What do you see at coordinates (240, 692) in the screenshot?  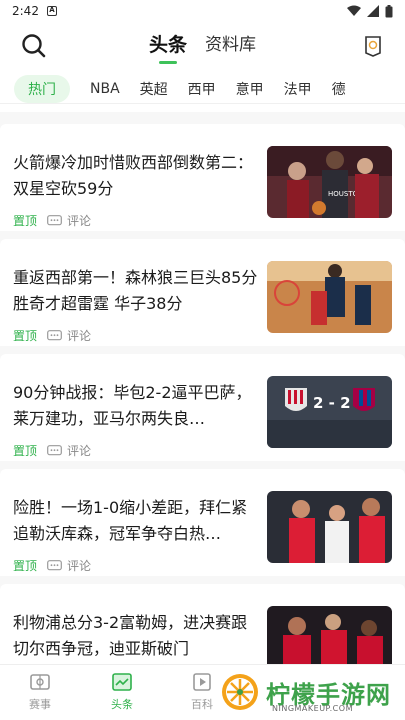 I see `lemon-logo-icon` at bounding box center [240, 692].